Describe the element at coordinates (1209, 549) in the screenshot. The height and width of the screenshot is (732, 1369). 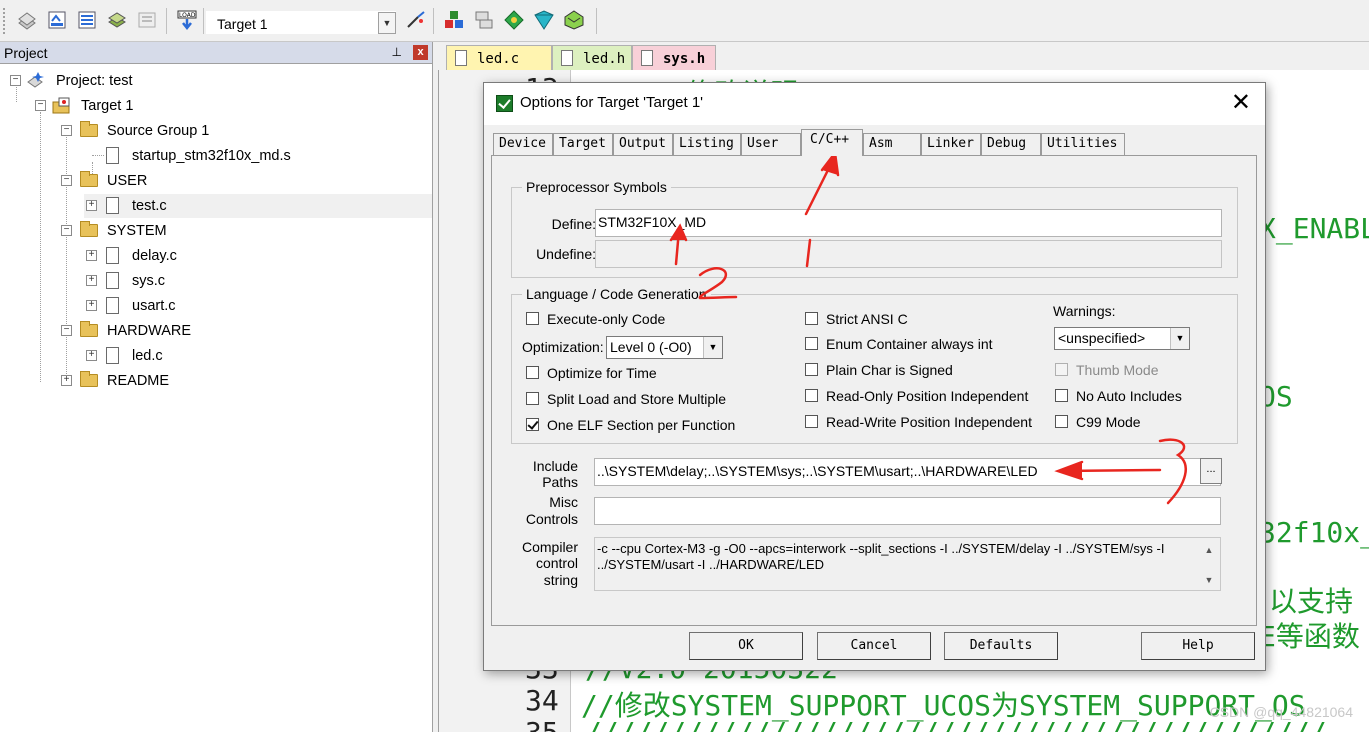
I see `scroll-up-icon: ▲` at that location.